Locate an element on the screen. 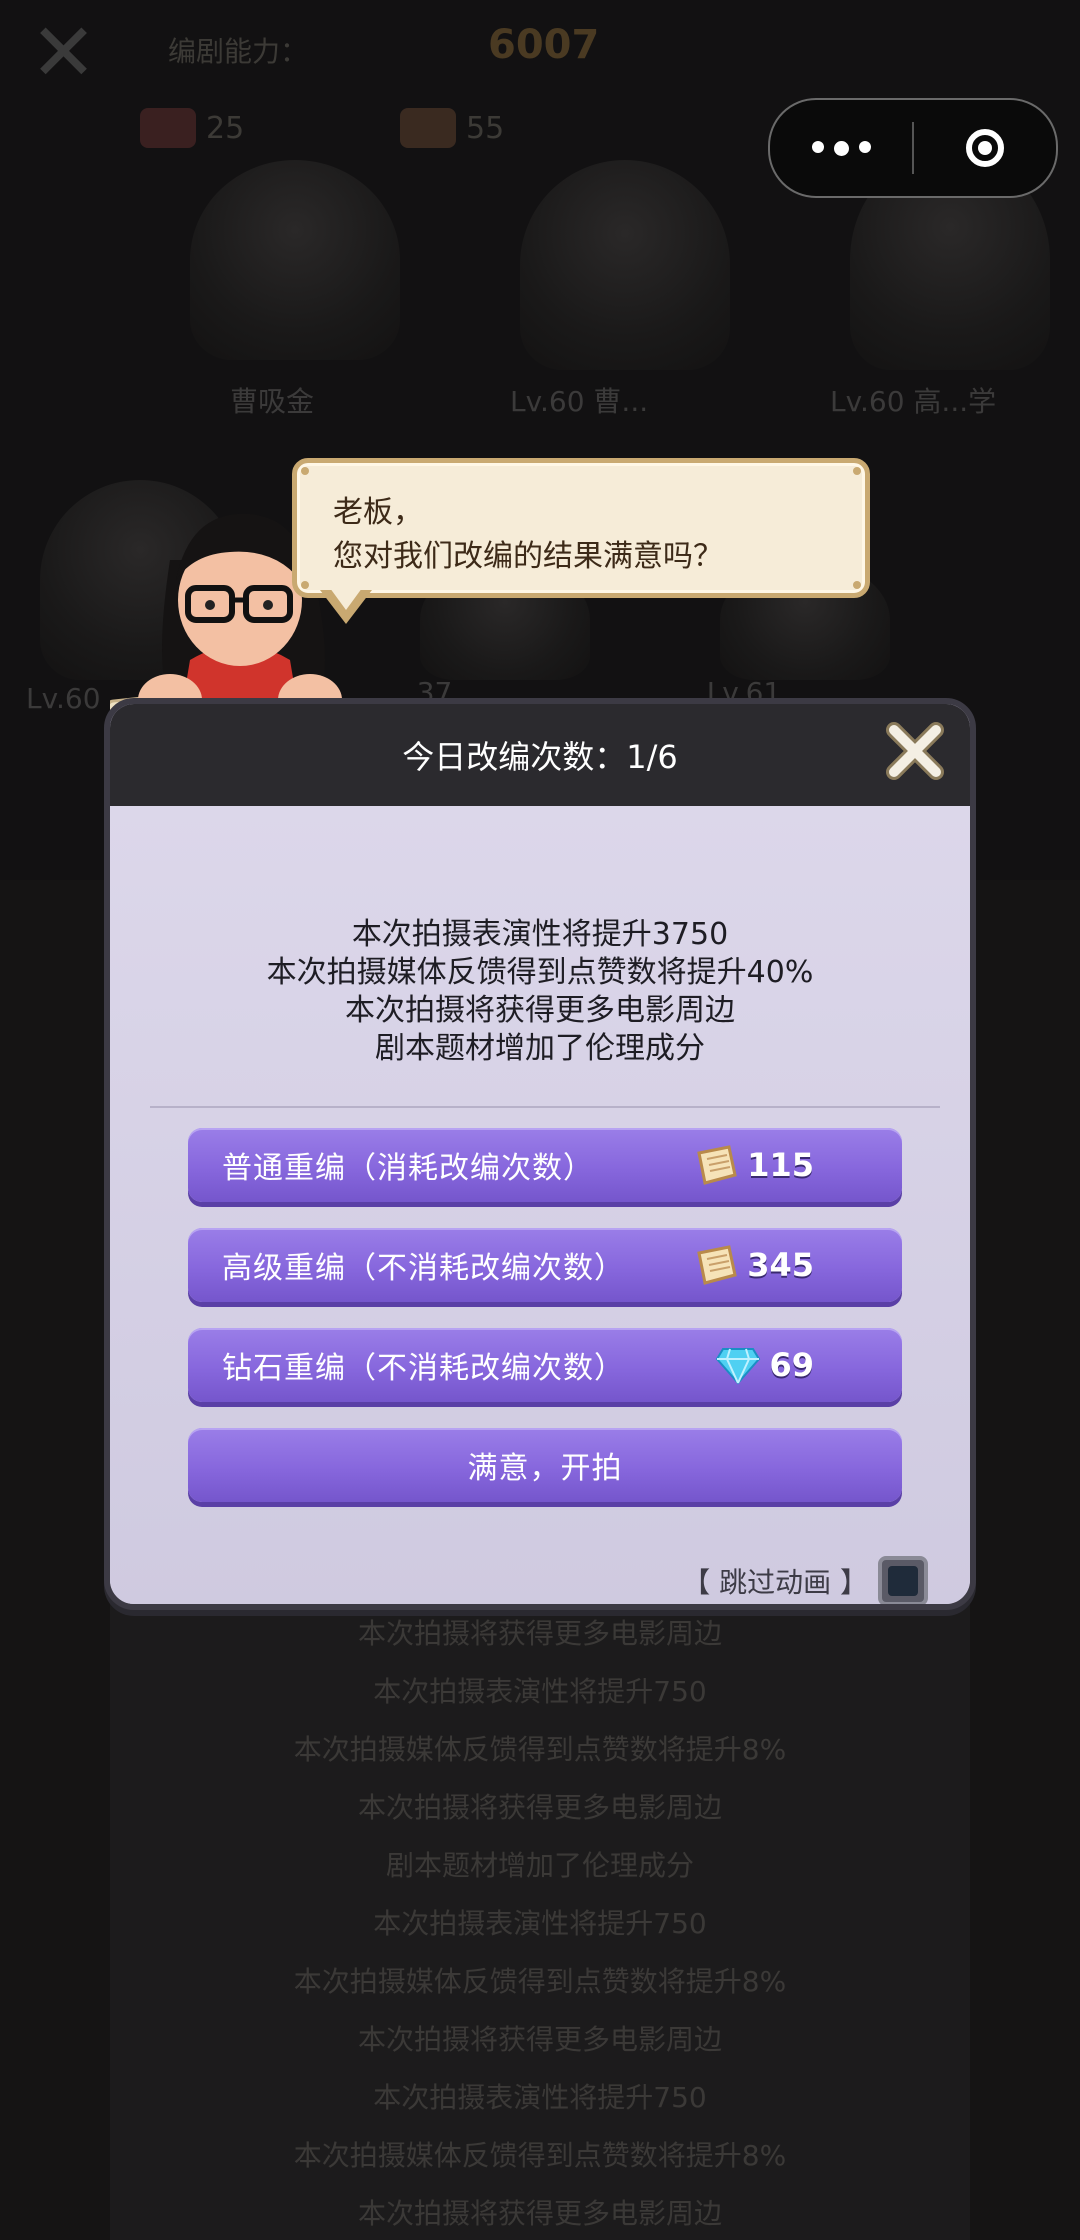 The width and height of the screenshot is (1080, 2240). confirm-start-shooting-label: 满意，开拍 is located at coordinates (545, 1468).